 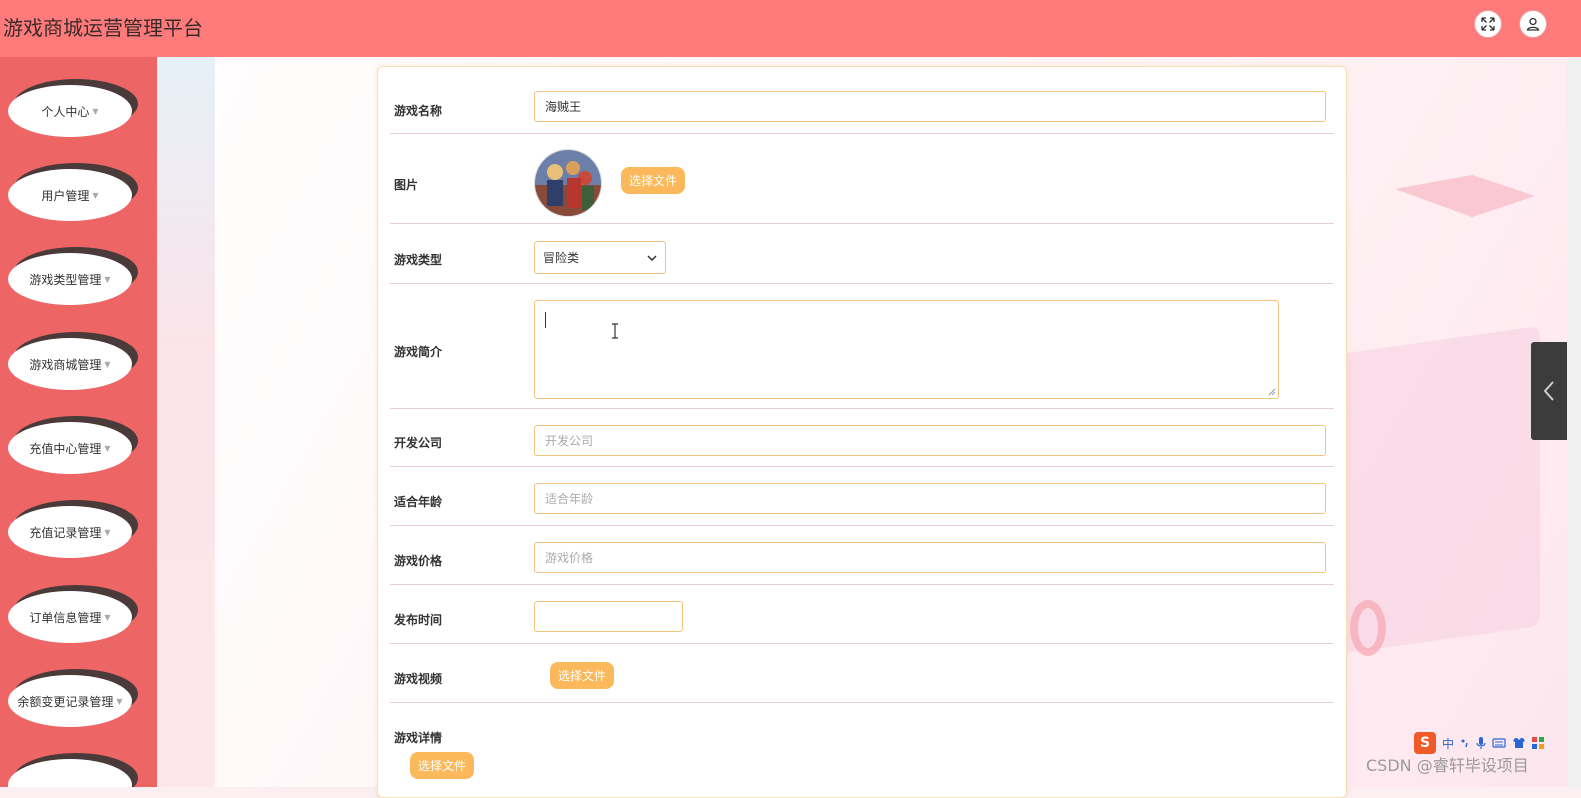 What do you see at coordinates (65, 111) in the screenshot?
I see `sidebar-item-label: 个人中心` at bounding box center [65, 111].